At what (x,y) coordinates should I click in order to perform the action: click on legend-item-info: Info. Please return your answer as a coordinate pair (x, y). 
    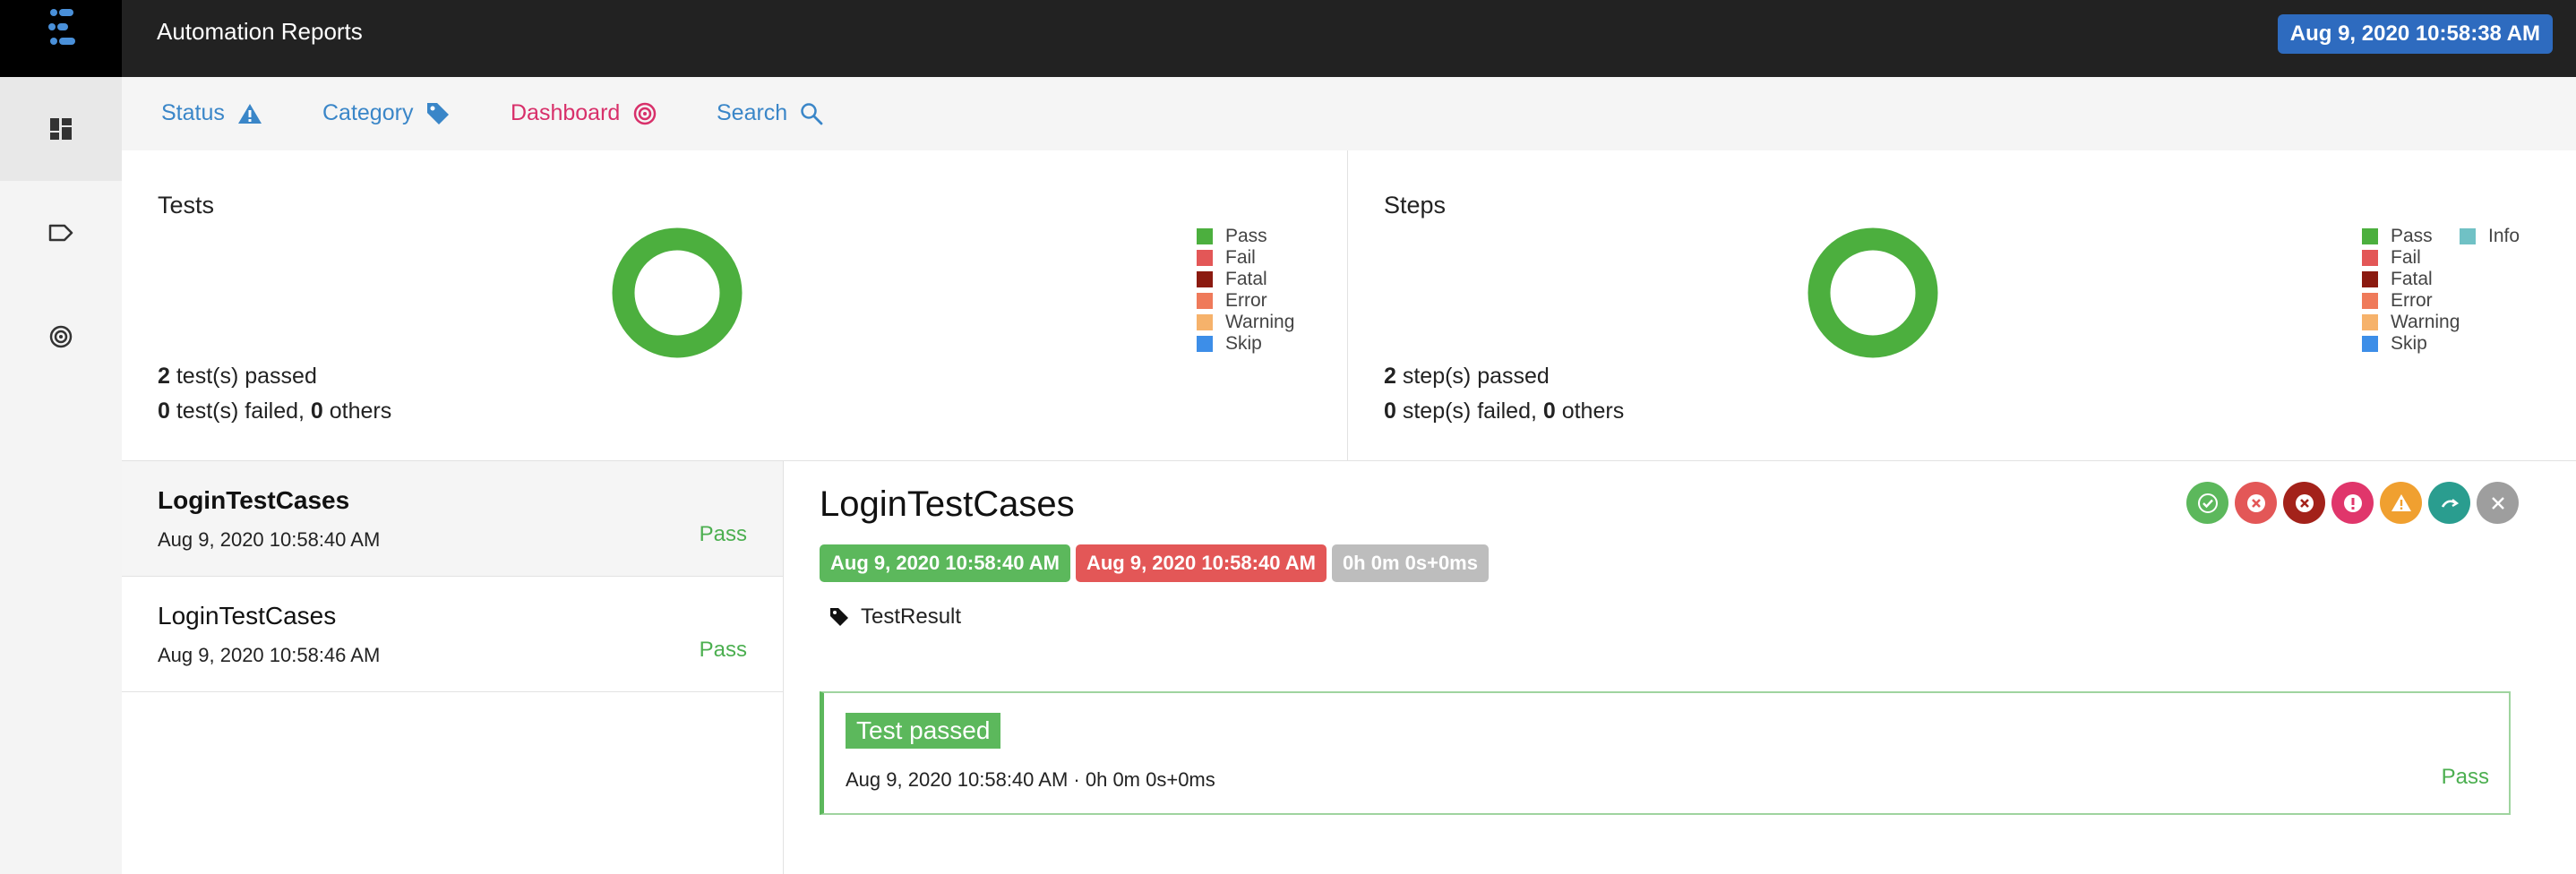
    Looking at the image, I should click on (2490, 236).